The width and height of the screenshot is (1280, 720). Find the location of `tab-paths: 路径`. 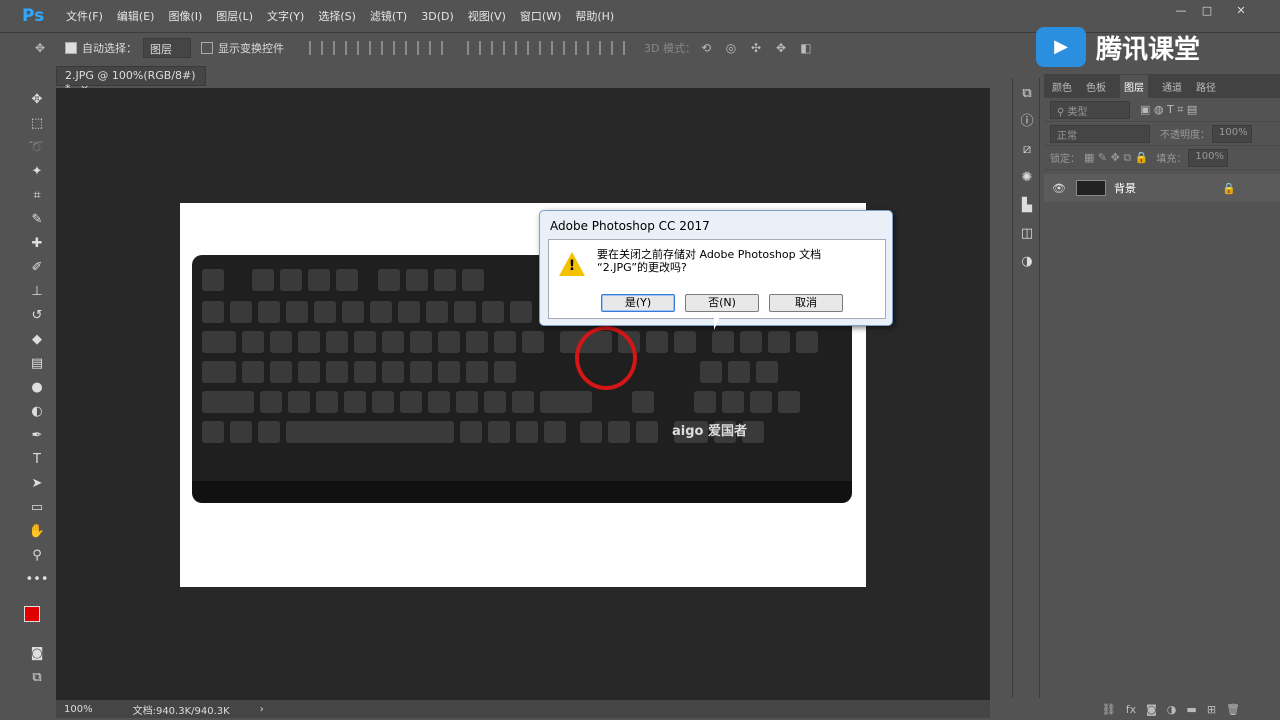

tab-paths: 路径 is located at coordinates (1206, 86).